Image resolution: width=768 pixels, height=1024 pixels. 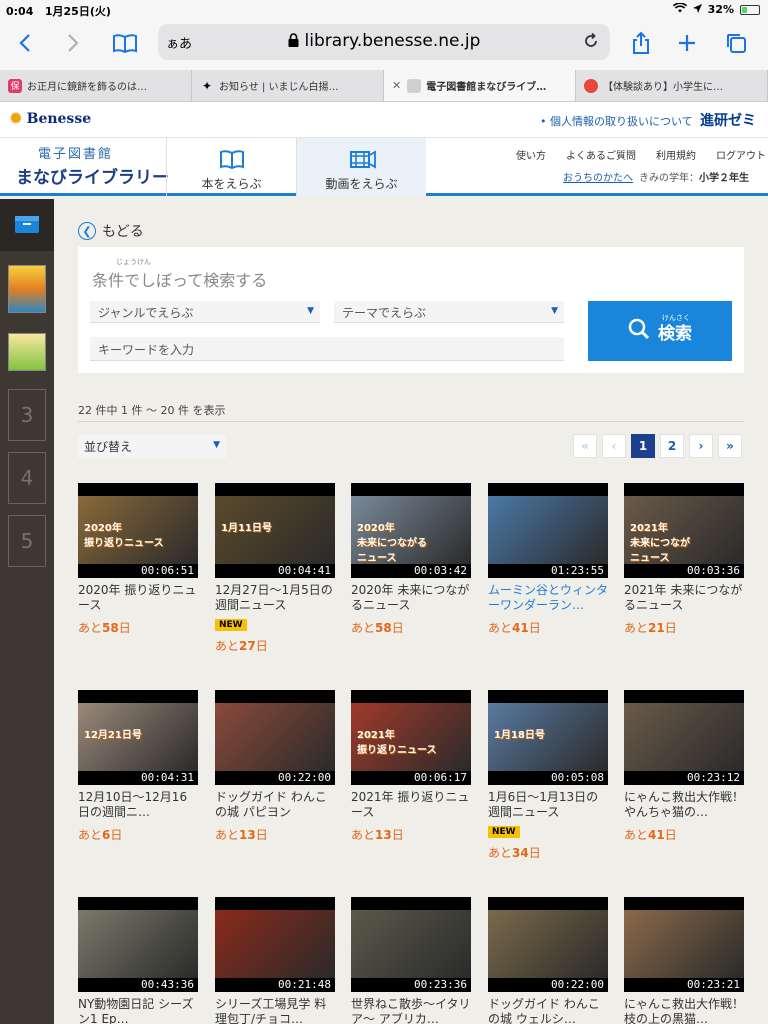 I want to click on video-card: 1月11日号 00:04:41 12月27日〜1月5日の週間ニュース NEW あと27日, so click(x=275, y=568).